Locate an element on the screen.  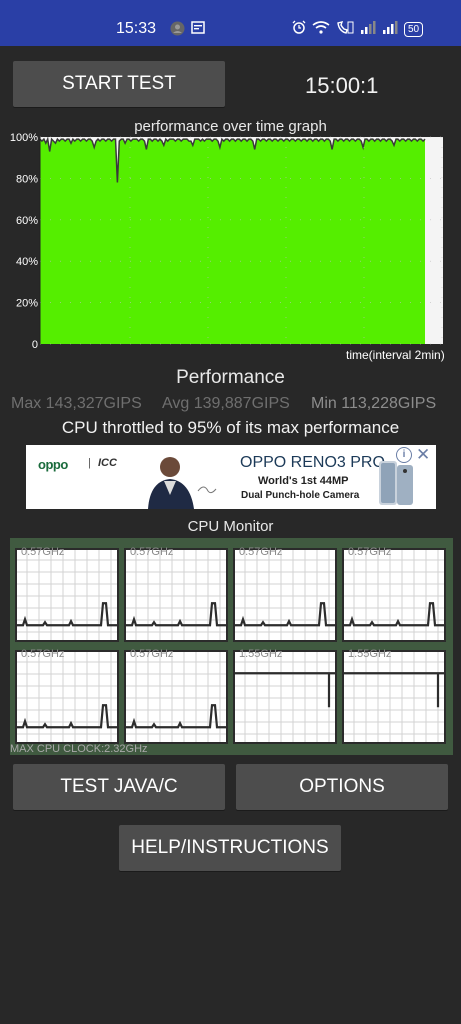
ad-person-image is located at coordinates (173, 480).